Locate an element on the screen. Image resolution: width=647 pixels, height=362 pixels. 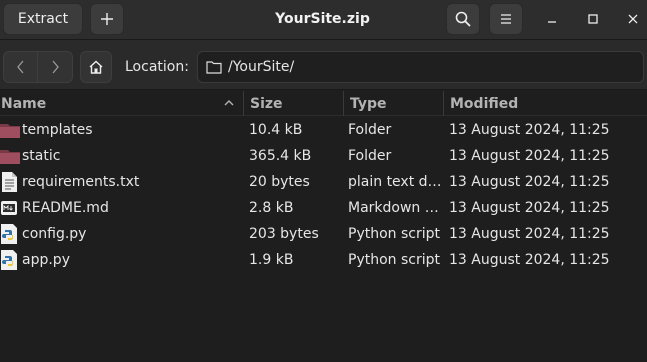
text-file-icon is located at coordinates (10, 182).